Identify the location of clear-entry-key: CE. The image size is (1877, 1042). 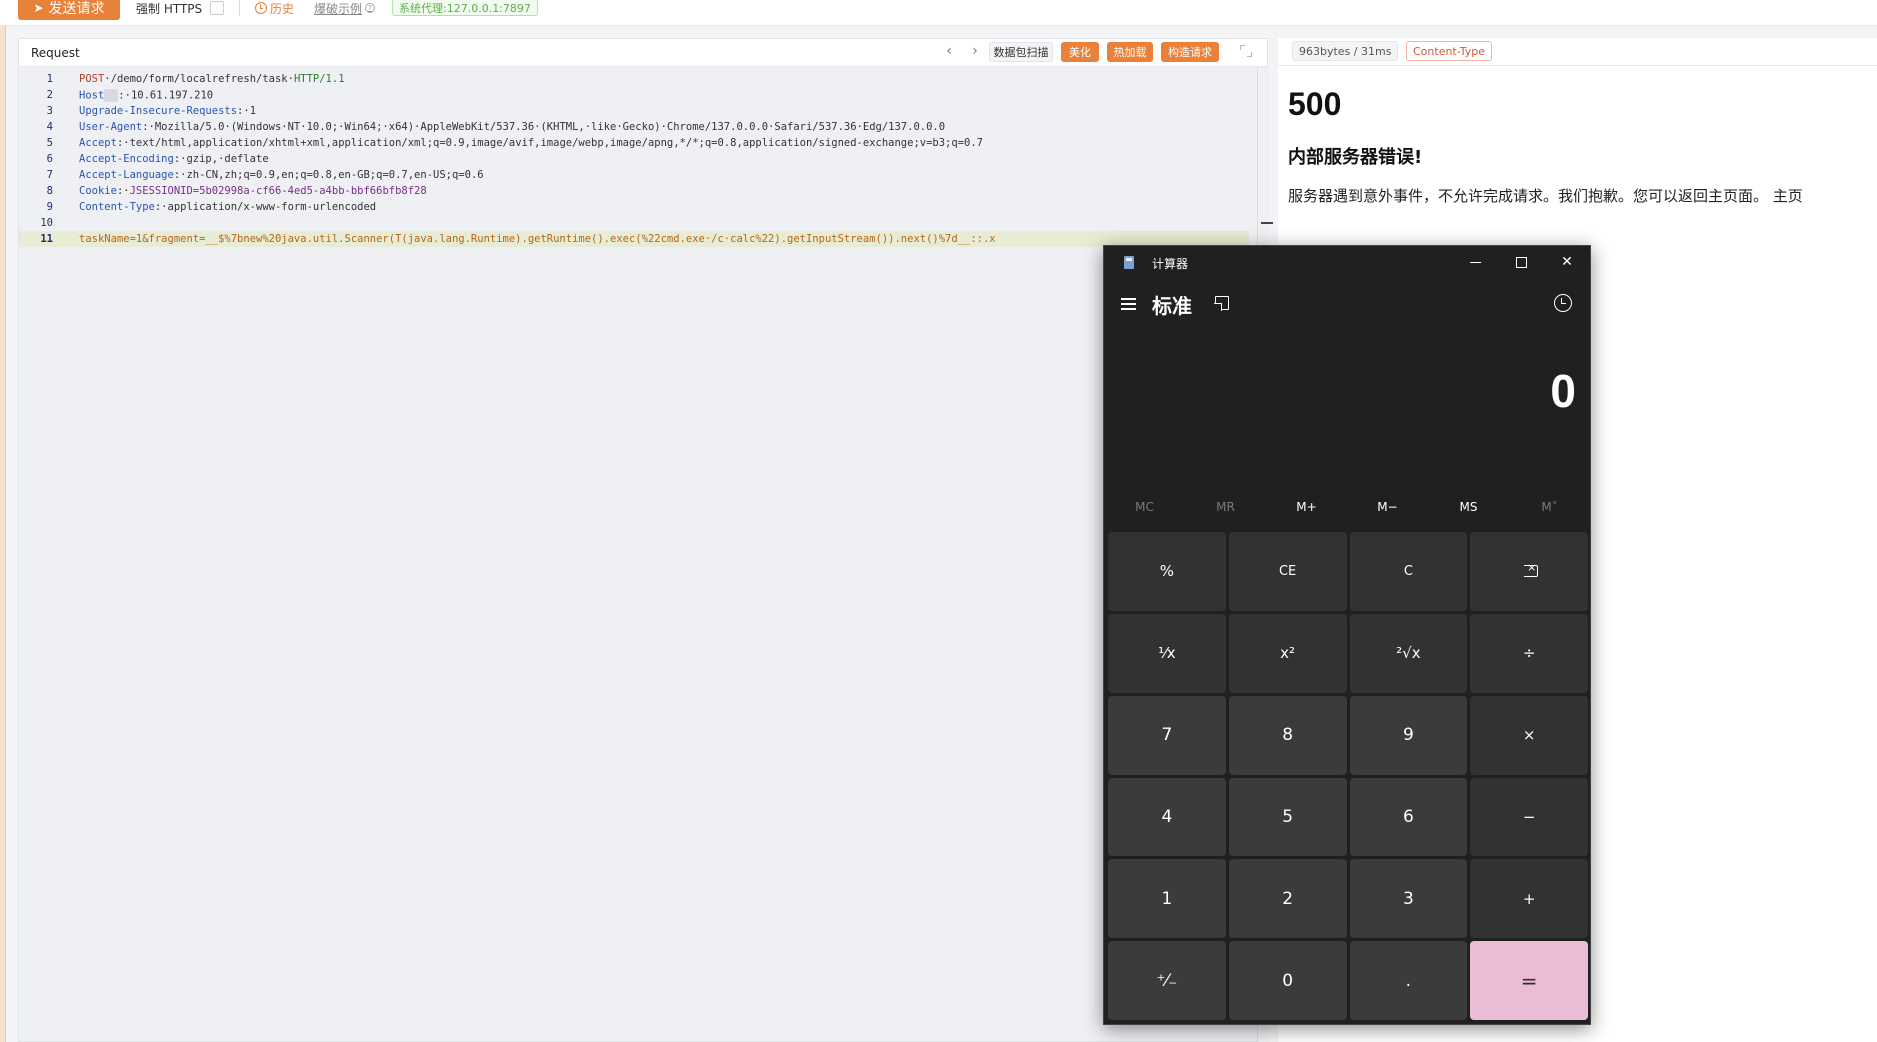
(1287, 571).